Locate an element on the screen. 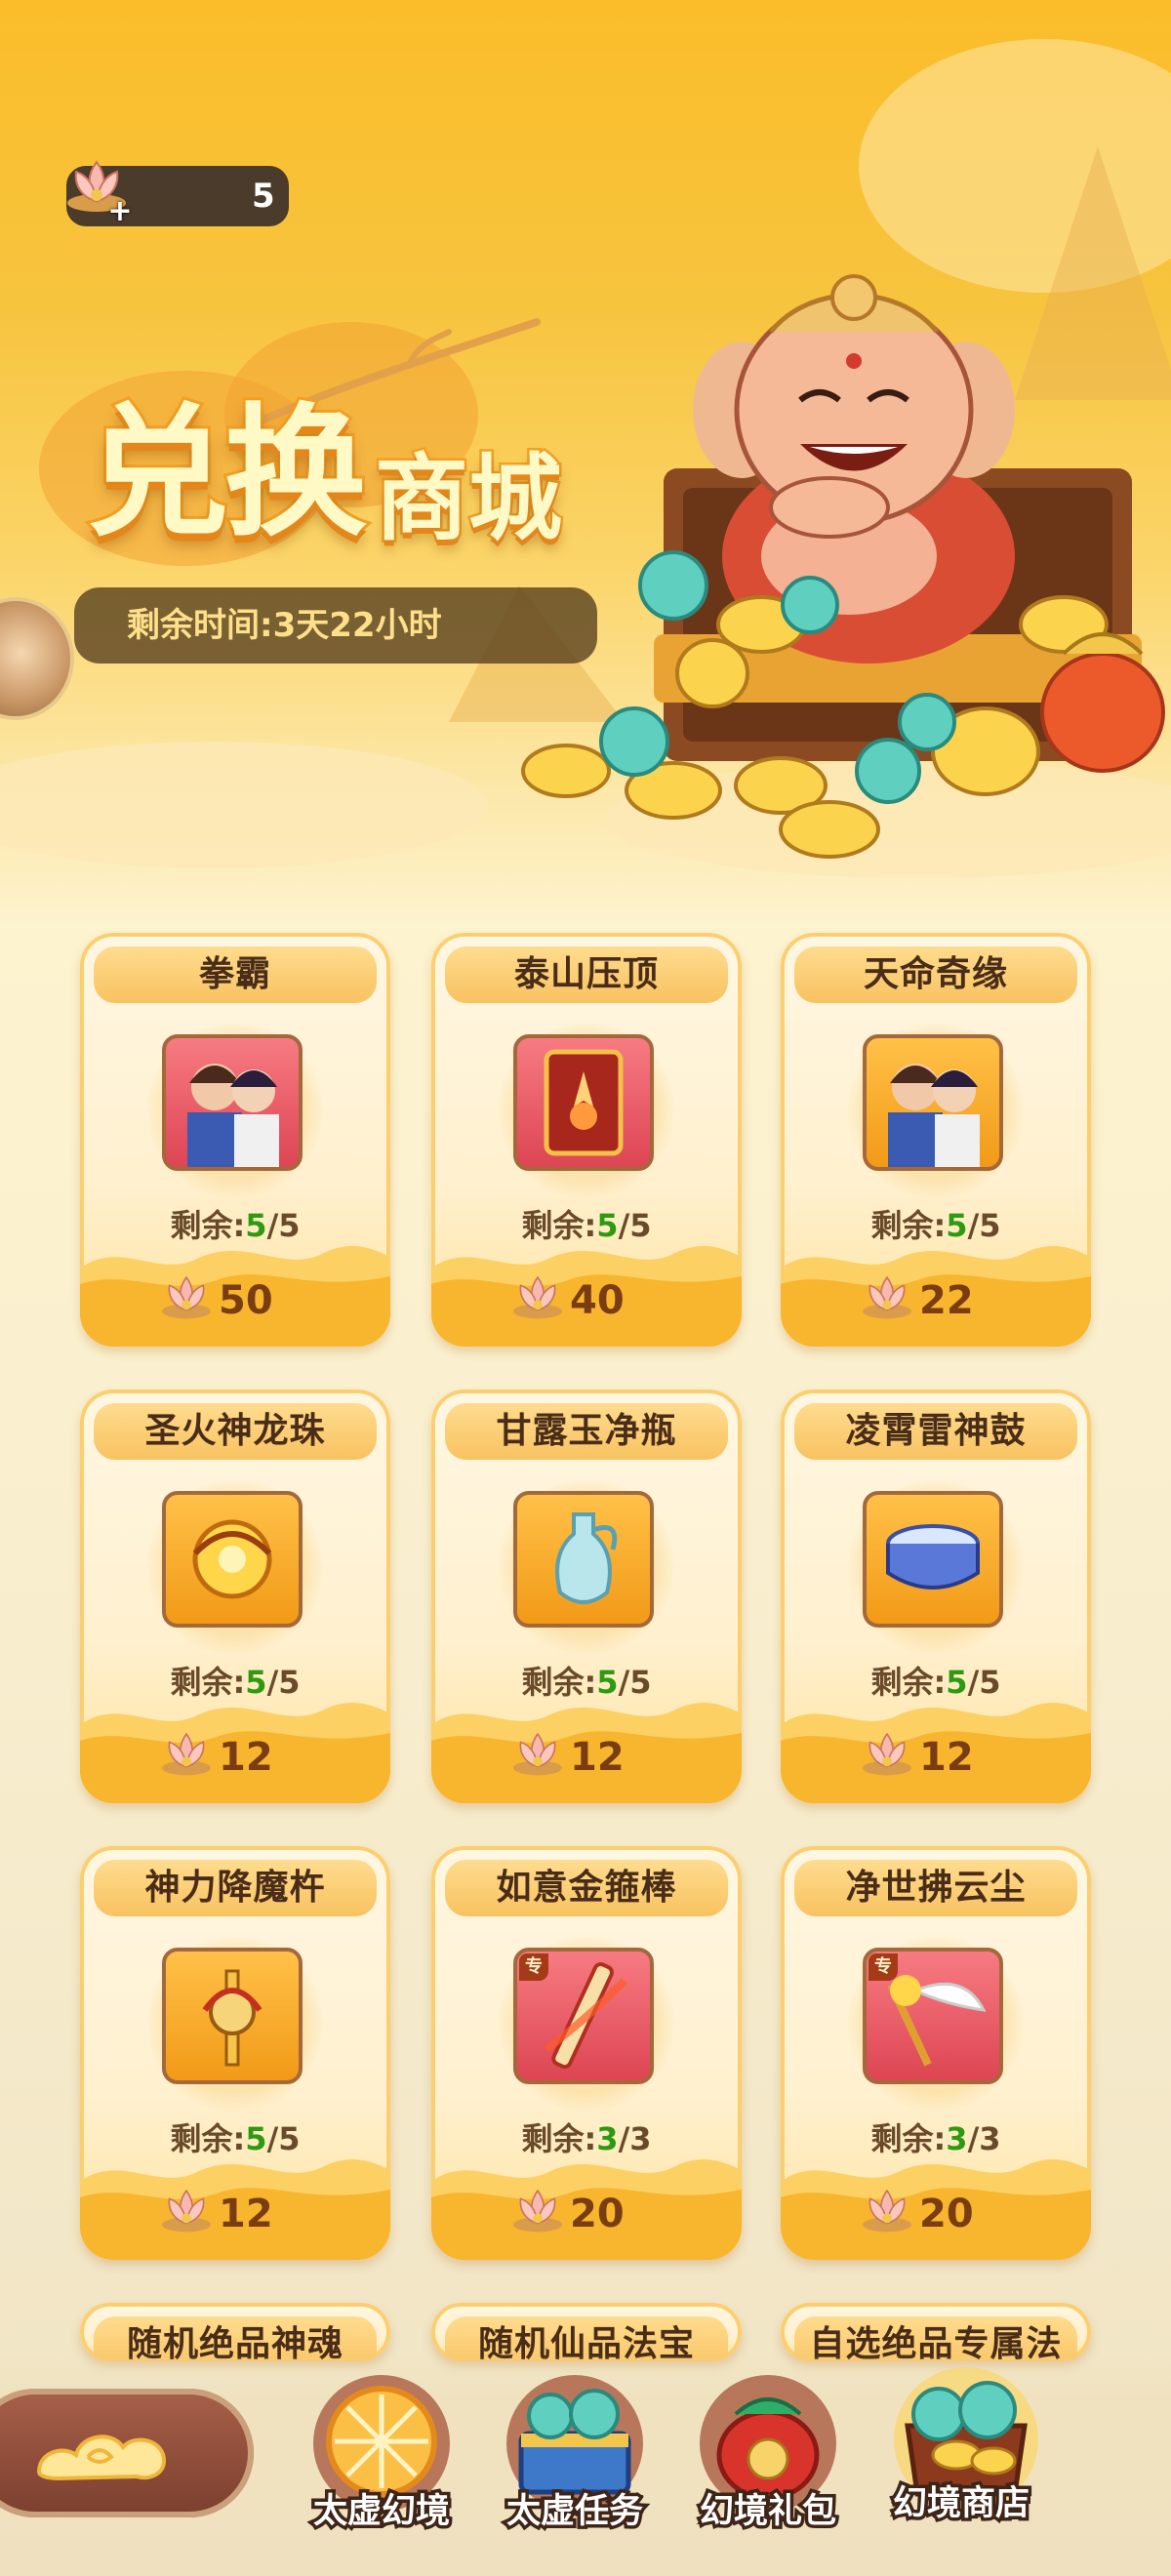 The image size is (1171, 2576). item-card: 天命奇缘剩余:5/5 22 is located at coordinates (936, 1140).